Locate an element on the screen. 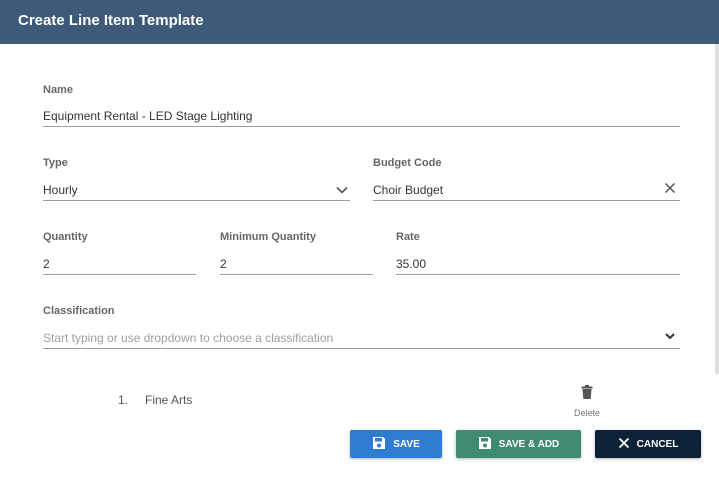 Image resolution: width=719 pixels, height=493 pixels. dialog-header: Create Line Item Template is located at coordinates (359, 22).